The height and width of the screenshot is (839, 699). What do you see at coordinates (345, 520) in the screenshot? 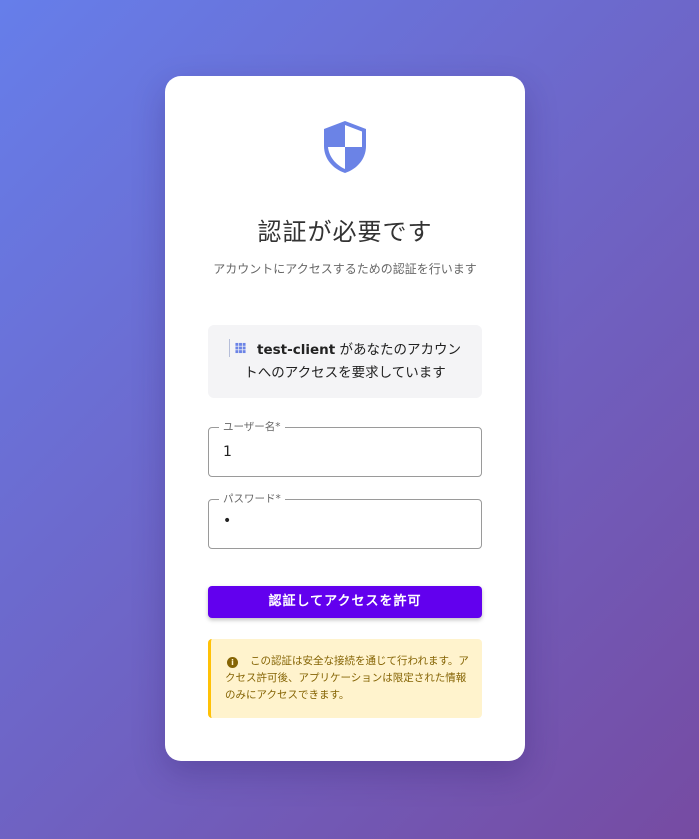
I see `password-field: パスワード* •` at bounding box center [345, 520].